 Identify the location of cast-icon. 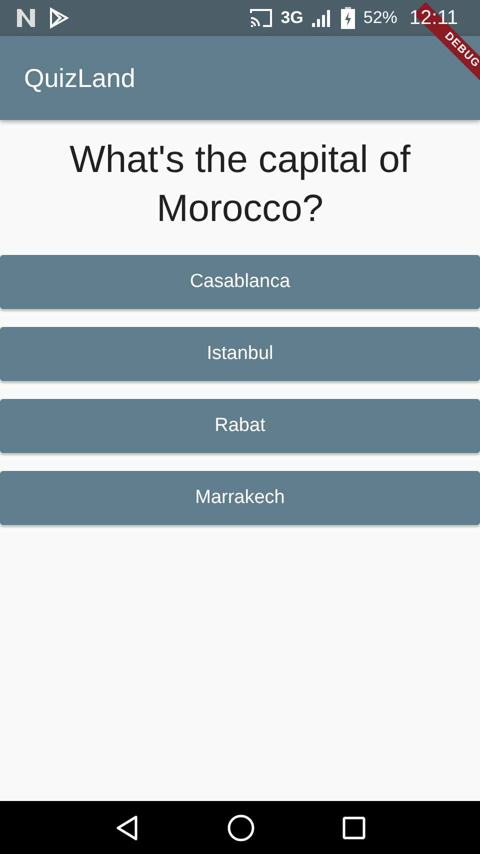
(260, 18).